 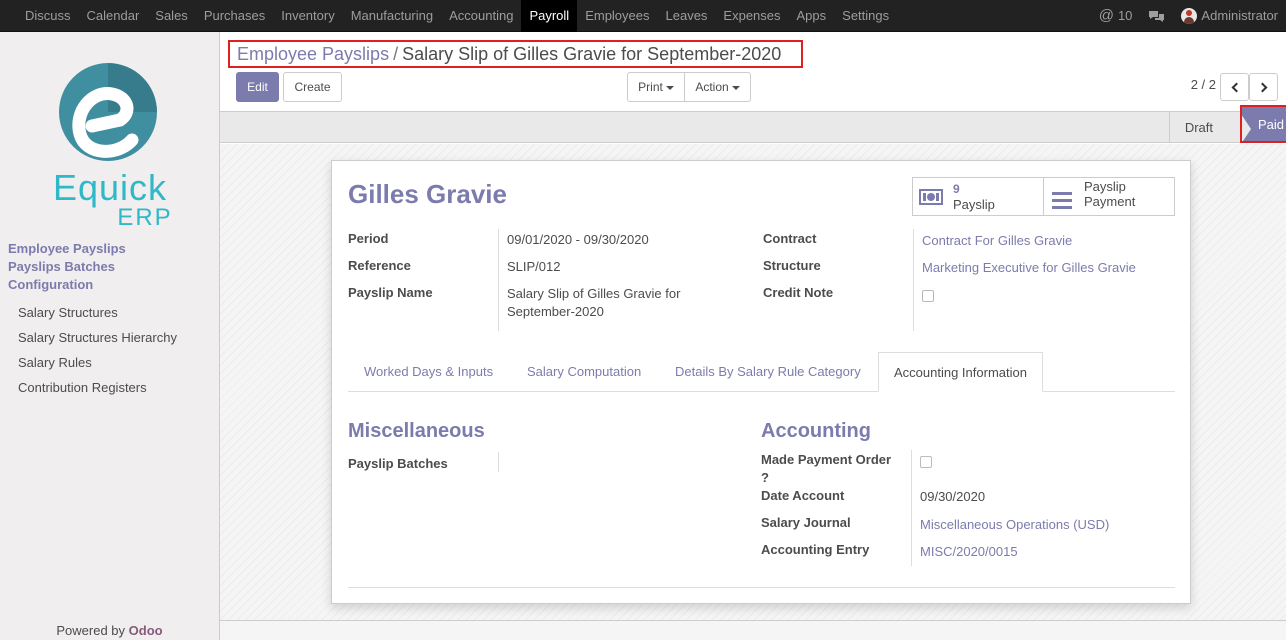 What do you see at coordinates (428, 372) in the screenshot?
I see `tab-worked-days-inputs: Worked Days & Inputs` at bounding box center [428, 372].